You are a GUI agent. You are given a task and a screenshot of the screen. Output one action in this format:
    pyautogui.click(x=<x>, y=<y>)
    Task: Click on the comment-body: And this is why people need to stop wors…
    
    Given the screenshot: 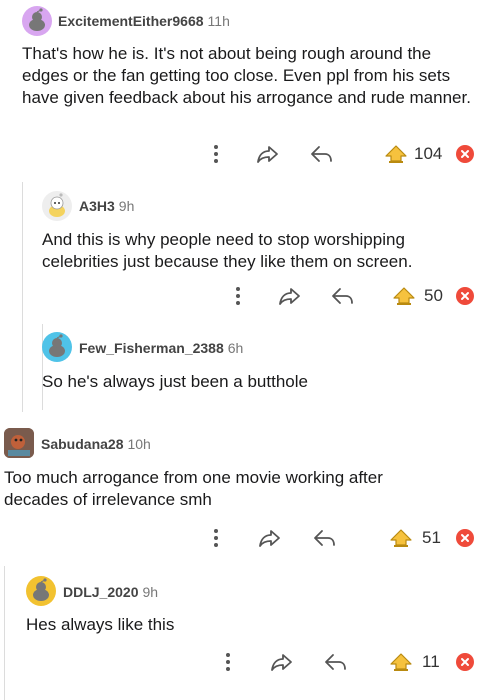 What is the action you would take?
    pyautogui.click(x=227, y=250)
    